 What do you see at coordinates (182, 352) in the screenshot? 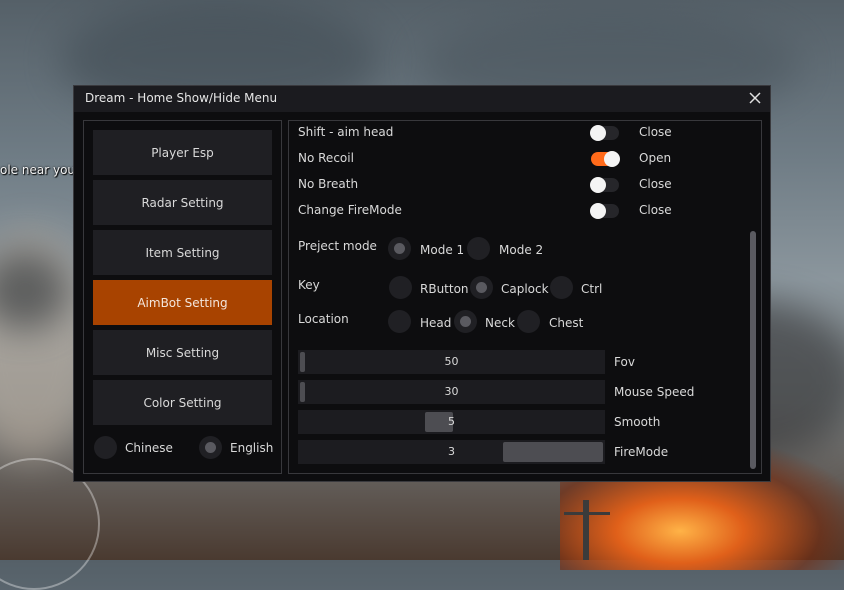
I see `nav-misc-setting: Misc Setting` at bounding box center [182, 352].